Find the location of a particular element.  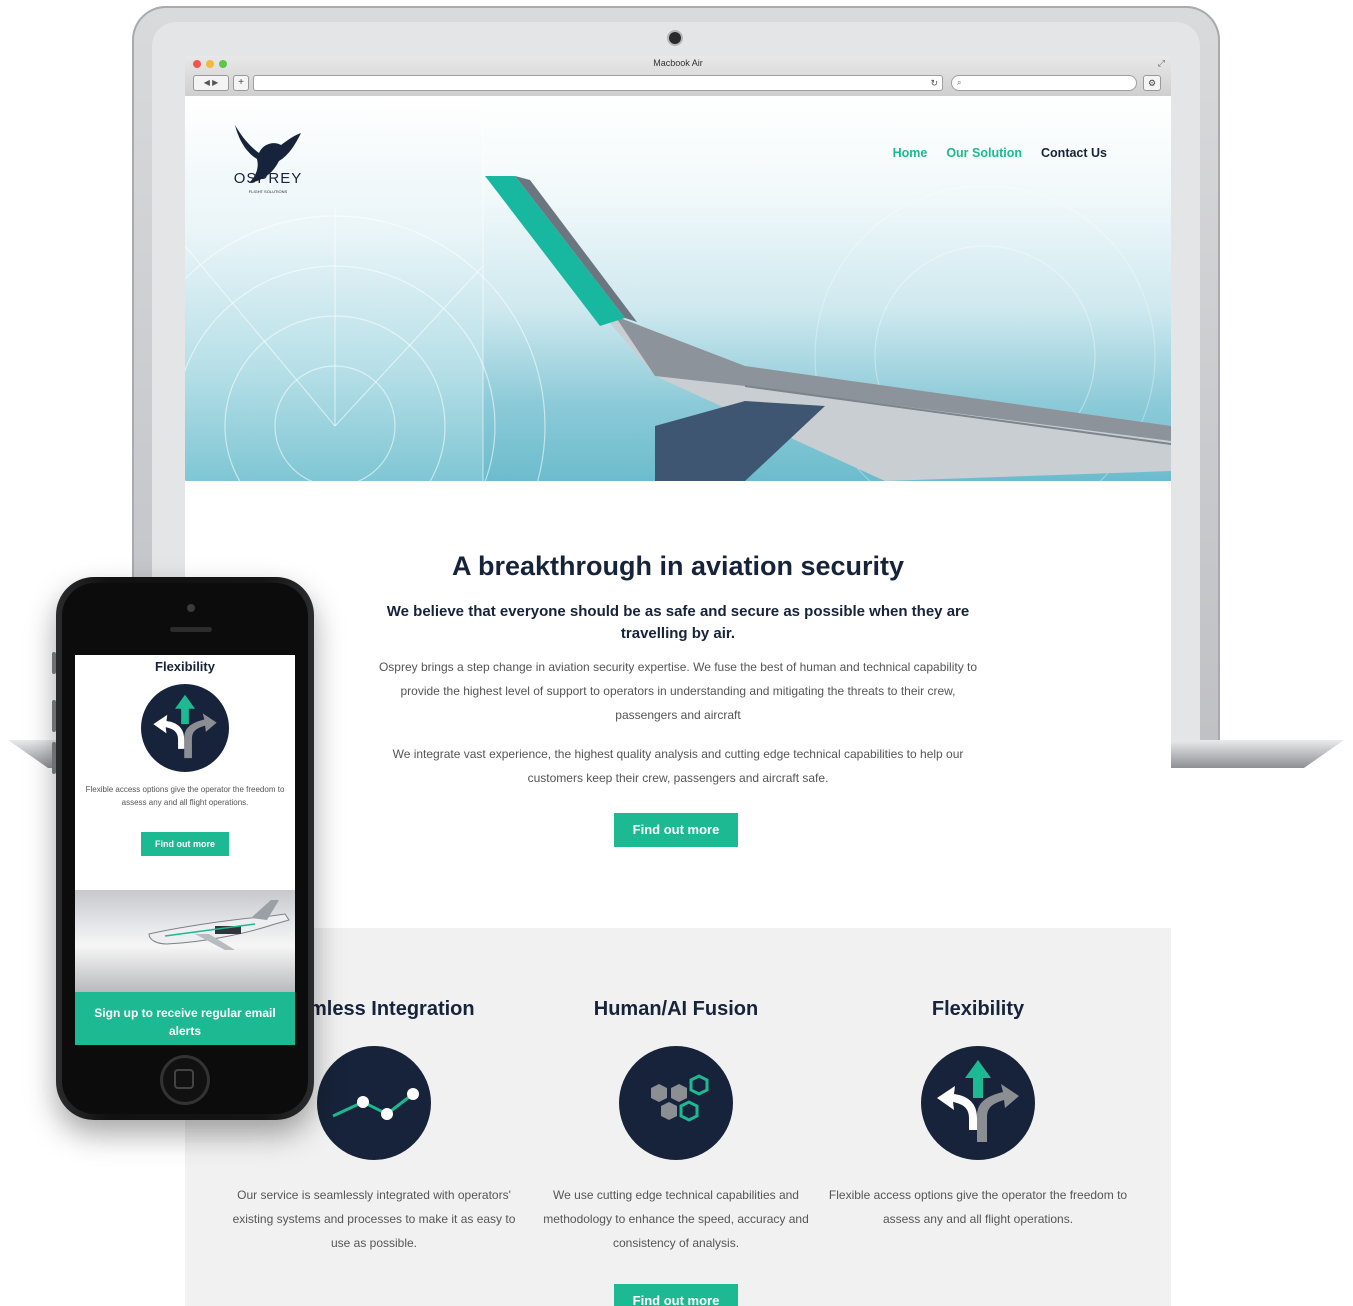

feature-title: Human/AI Fusion is located at coordinates (676, 1009).